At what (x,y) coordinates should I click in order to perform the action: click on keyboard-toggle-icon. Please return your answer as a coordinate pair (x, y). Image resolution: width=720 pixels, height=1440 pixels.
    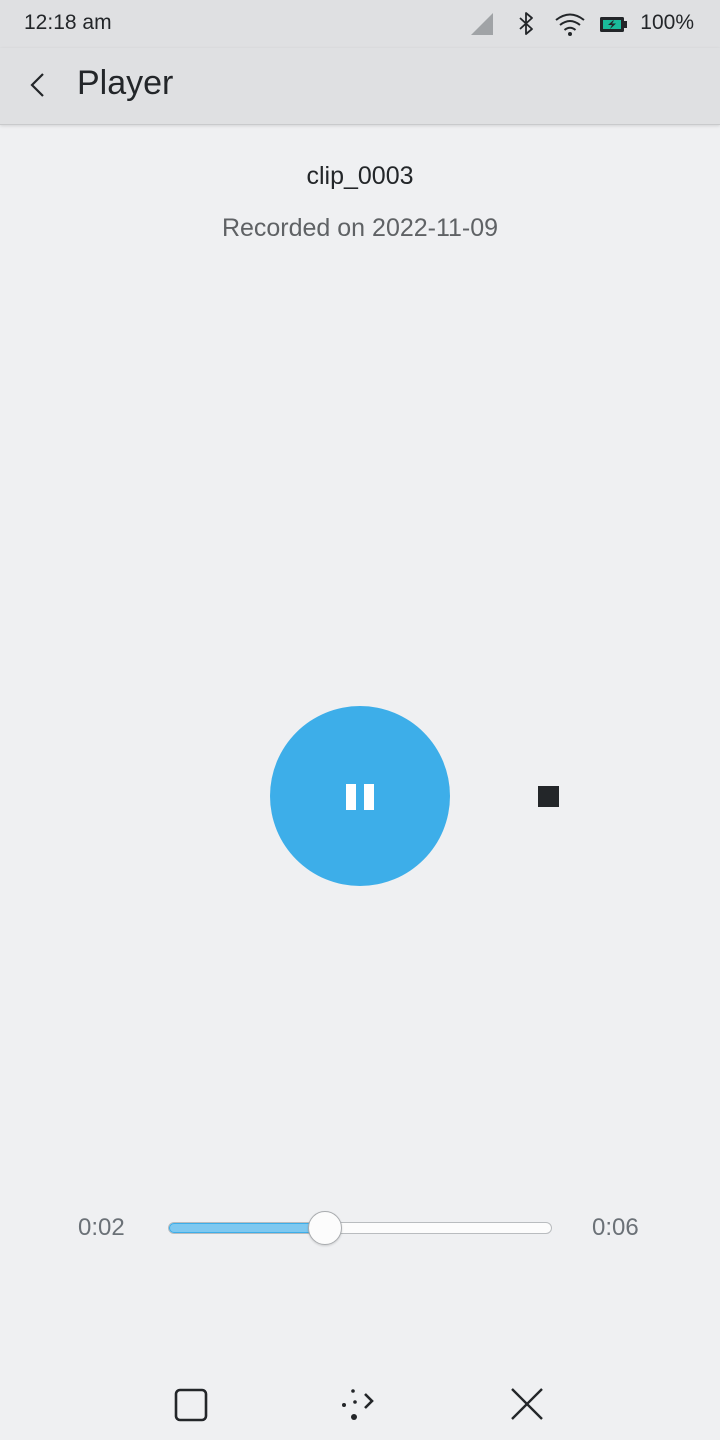
    Looking at the image, I should click on (358, 1404).